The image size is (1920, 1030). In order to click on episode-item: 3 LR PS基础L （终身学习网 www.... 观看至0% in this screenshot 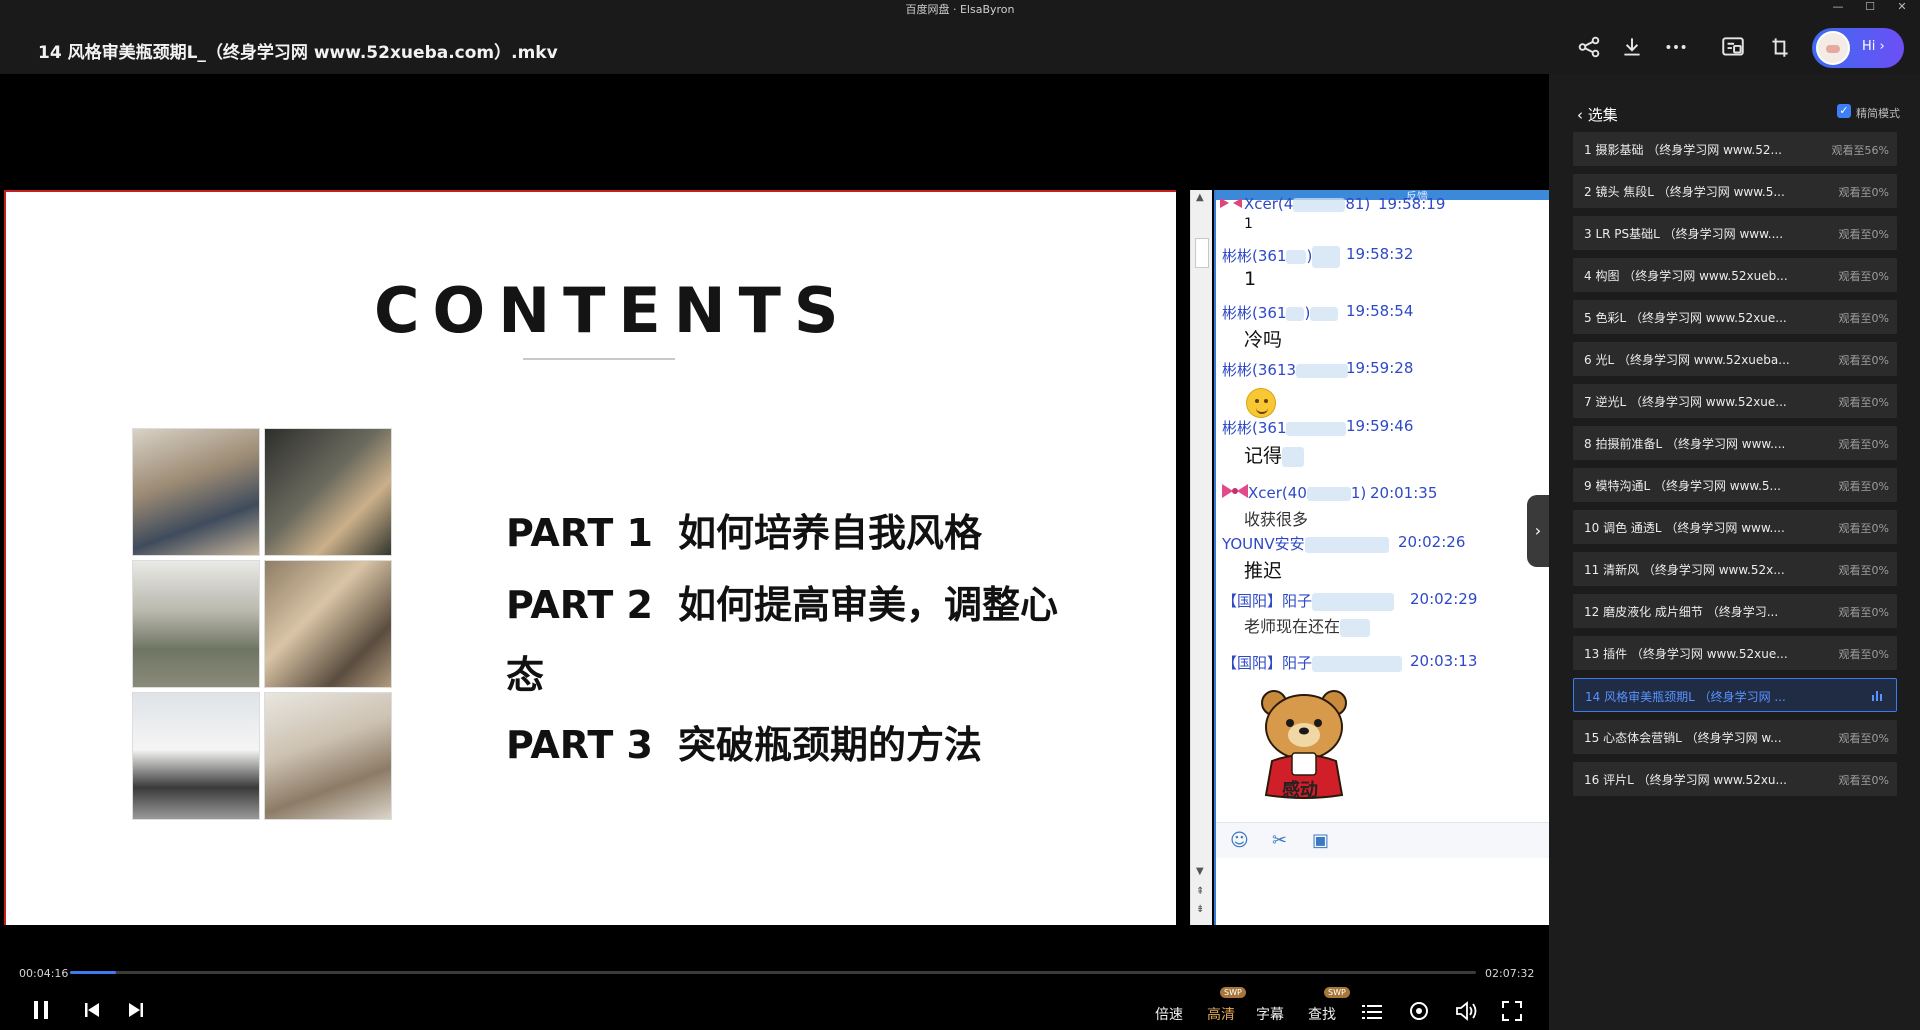, I will do `click(1735, 233)`.